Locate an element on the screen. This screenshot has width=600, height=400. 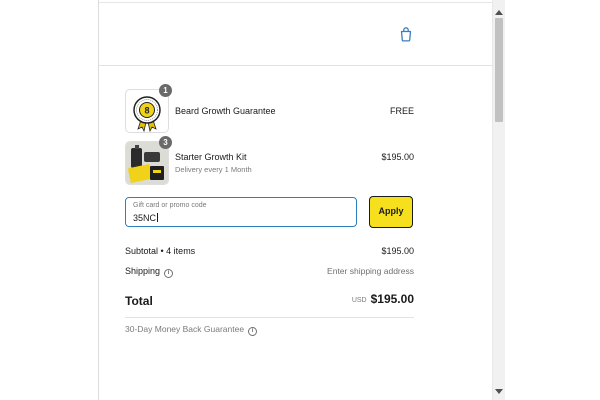
promo-code-label: Gift card or promo code is located at coordinates (170, 205).